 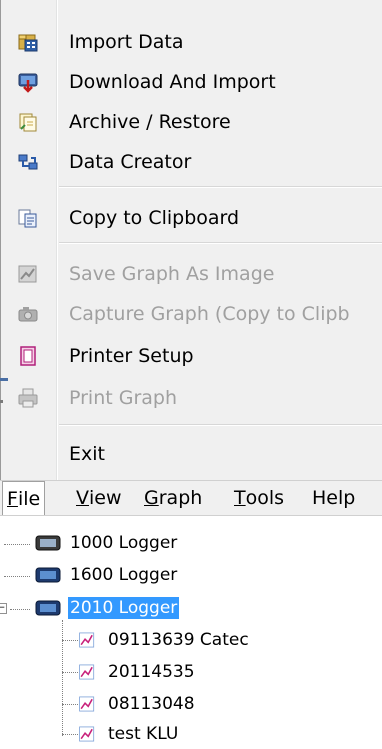 I want to click on menu-view-rest: iew, so click(x=105, y=498).